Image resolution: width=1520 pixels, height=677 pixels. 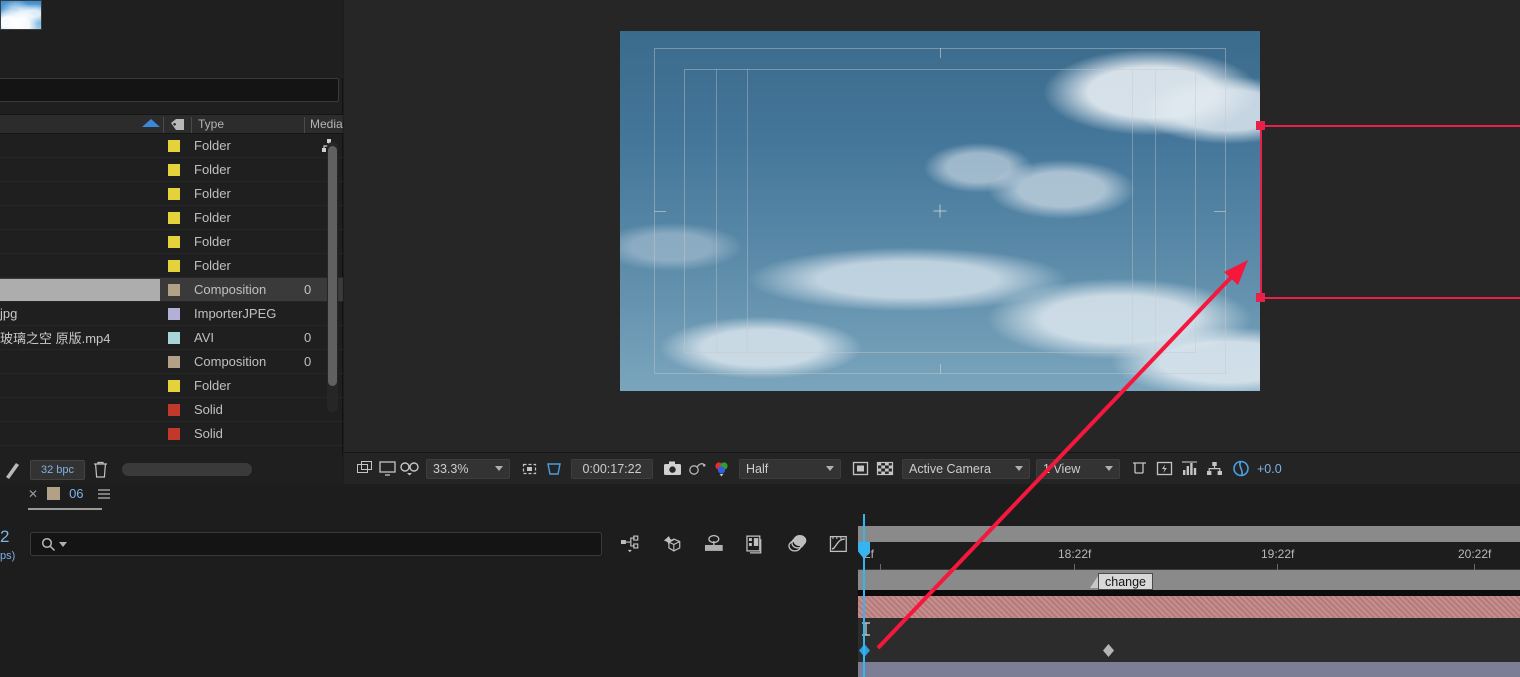 What do you see at coordinates (1164, 469) in the screenshot?
I see `fast-previews-icon` at bounding box center [1164, 469].